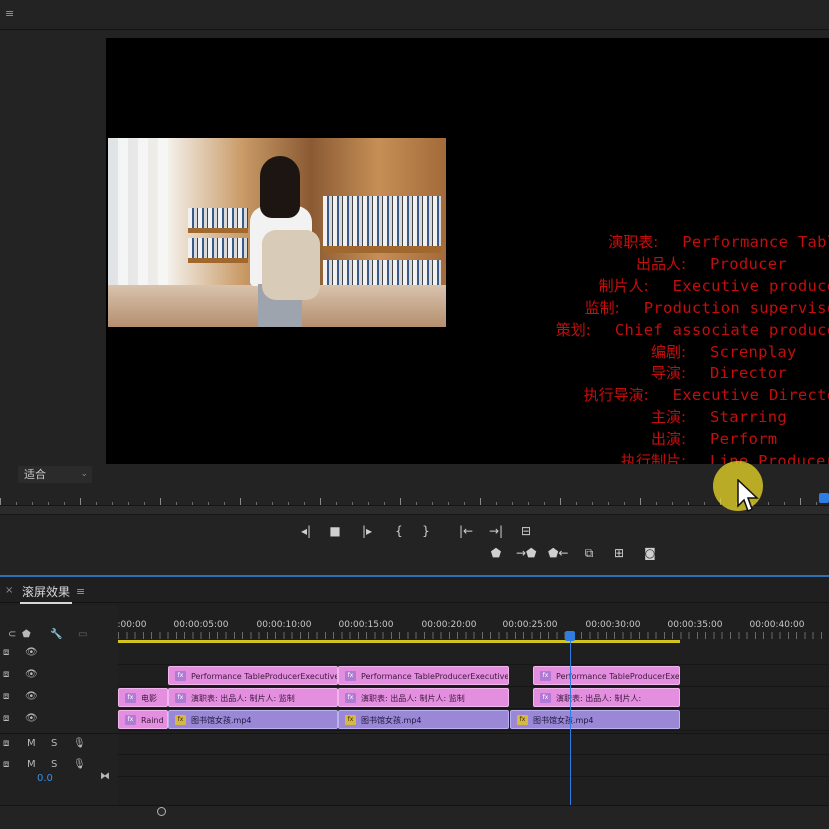 The height and width of the screenshot is (829, 829). What do you see at coordinates (123, 212) in the screenshot?
I see `window-pane` at bounding box center [123, 212].